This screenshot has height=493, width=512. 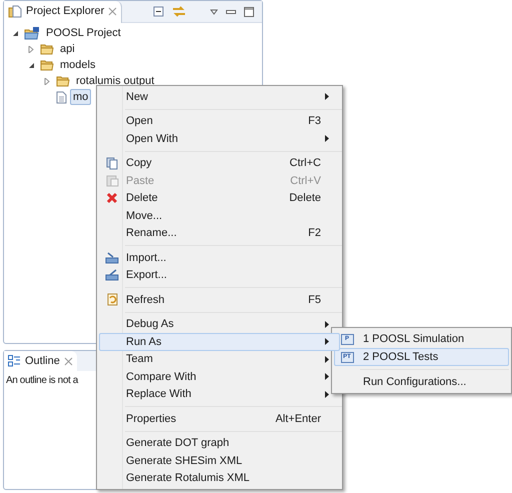 What do you see at coordinates (219, 341) in the screenshot?
I see `menu-item: Run As` at bounding box center [219, 341].